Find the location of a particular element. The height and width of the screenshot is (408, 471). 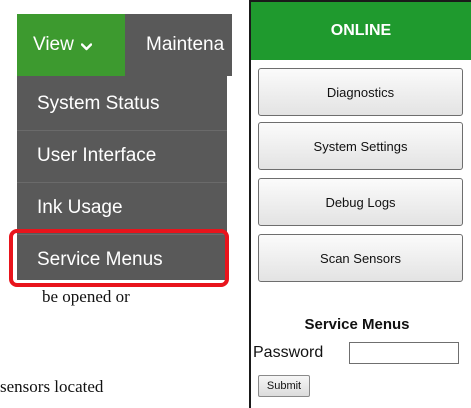

maintenance-menu-button: Maintena is located at coordinates (178, 45).